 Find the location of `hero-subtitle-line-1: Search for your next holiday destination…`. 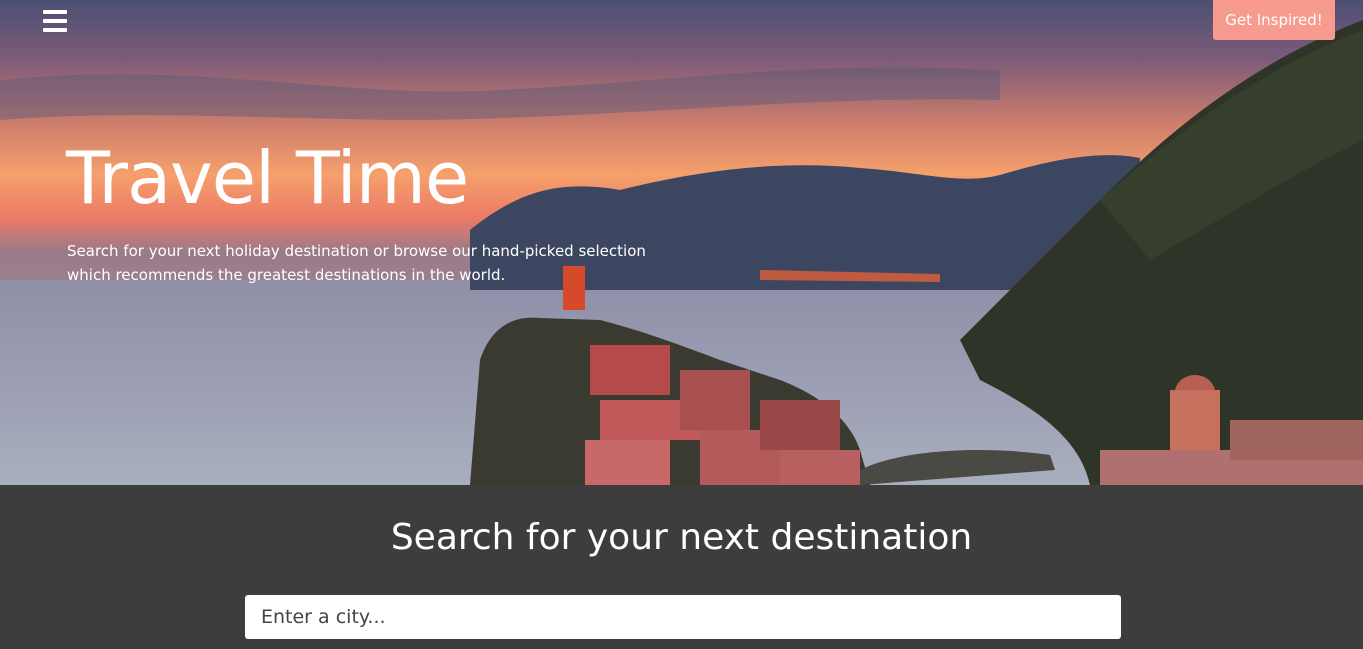

hero-subtitle-line-1: Search for your next holiday destination… is located at coordinates (356, 251).